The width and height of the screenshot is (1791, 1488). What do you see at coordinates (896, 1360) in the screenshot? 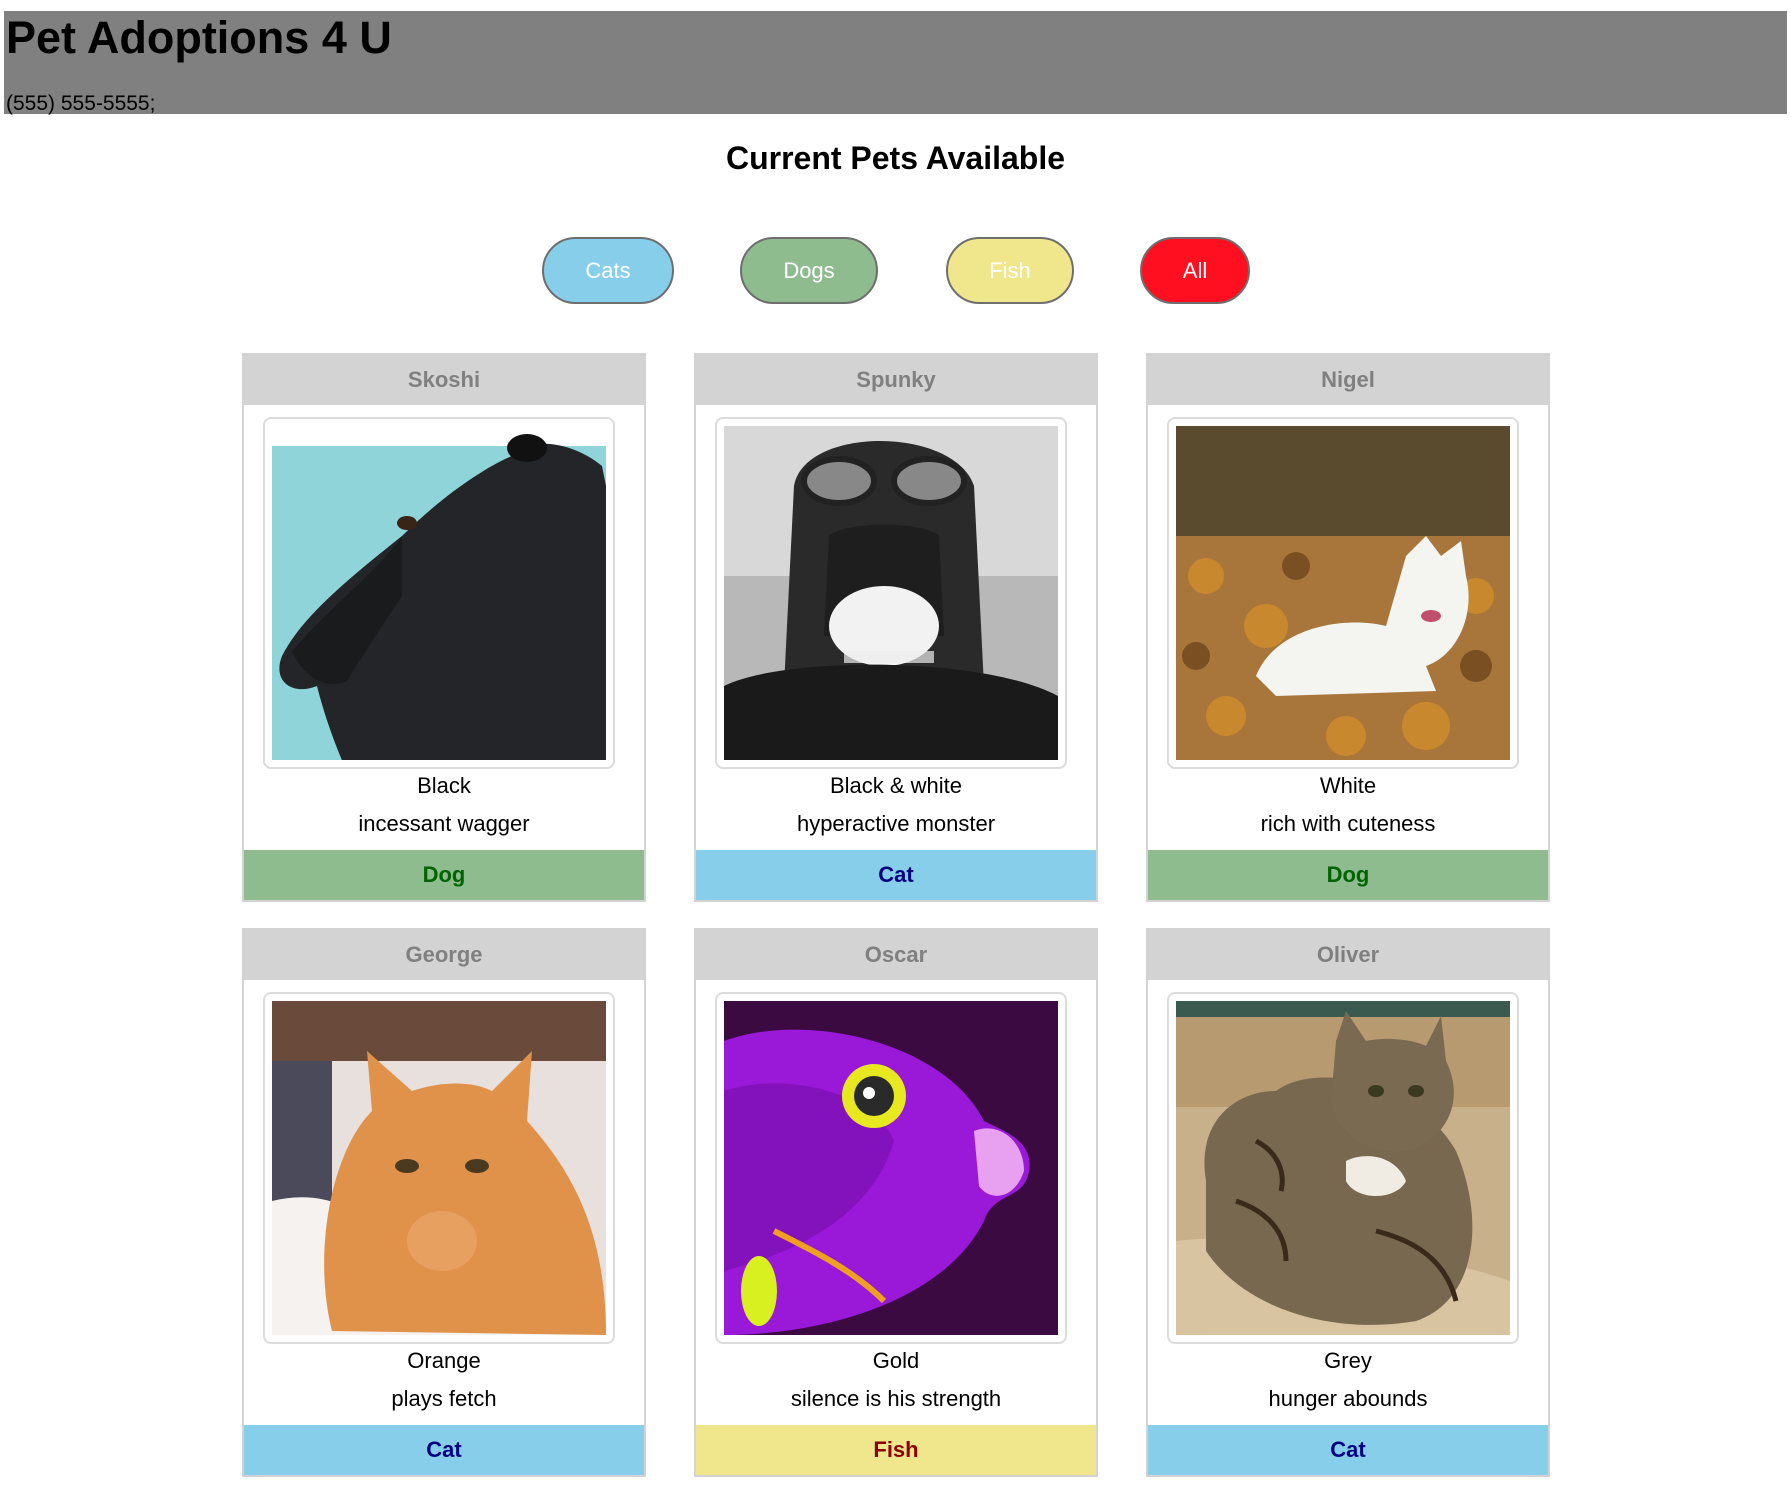
I see `pet-color: Gold` at bounding box center [896, 1360].